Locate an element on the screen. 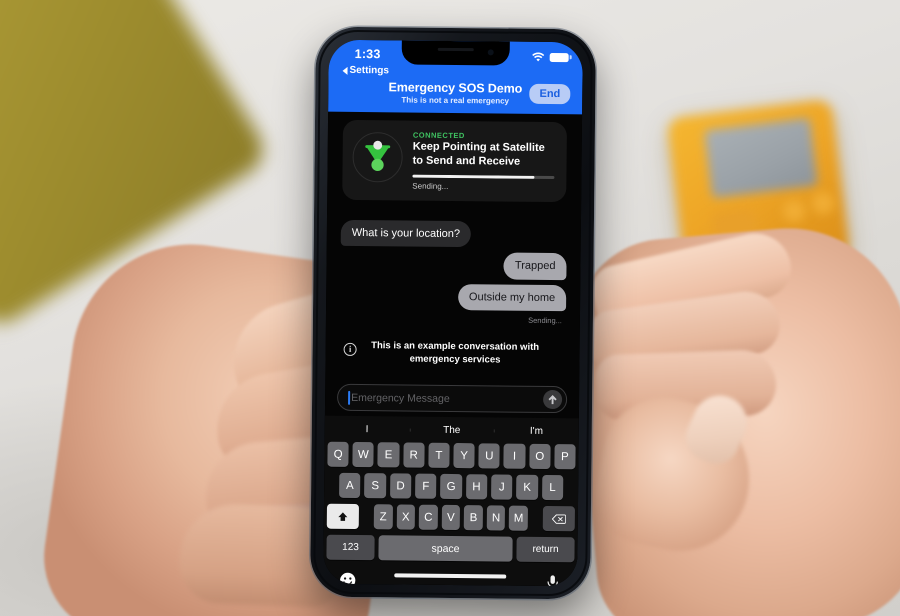 Image resolution: width=900 pixels, height=616 pixels. key-g: G is located at coordinates (451, 486).